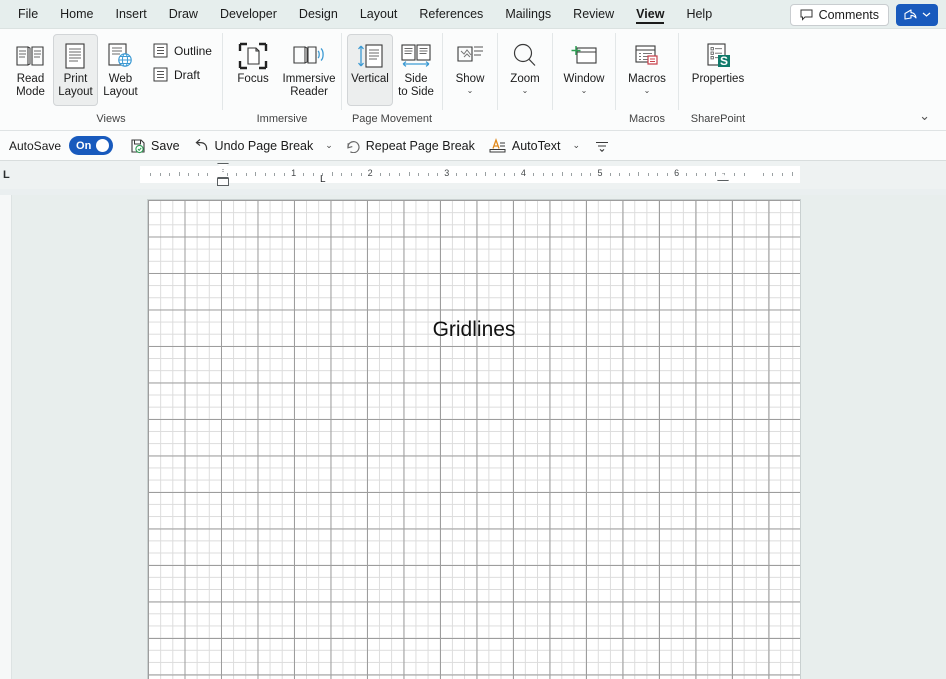 This screenshot has width=946, height=679. I want to click on tab-references: References, so click(451, 14).